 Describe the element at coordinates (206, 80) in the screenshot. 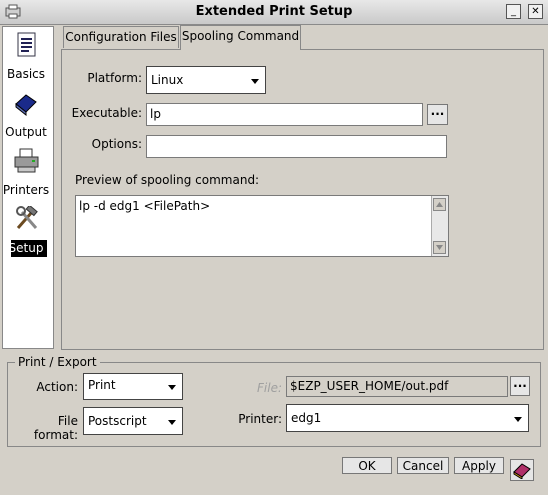

I see `platform-select: Linux` at that location.